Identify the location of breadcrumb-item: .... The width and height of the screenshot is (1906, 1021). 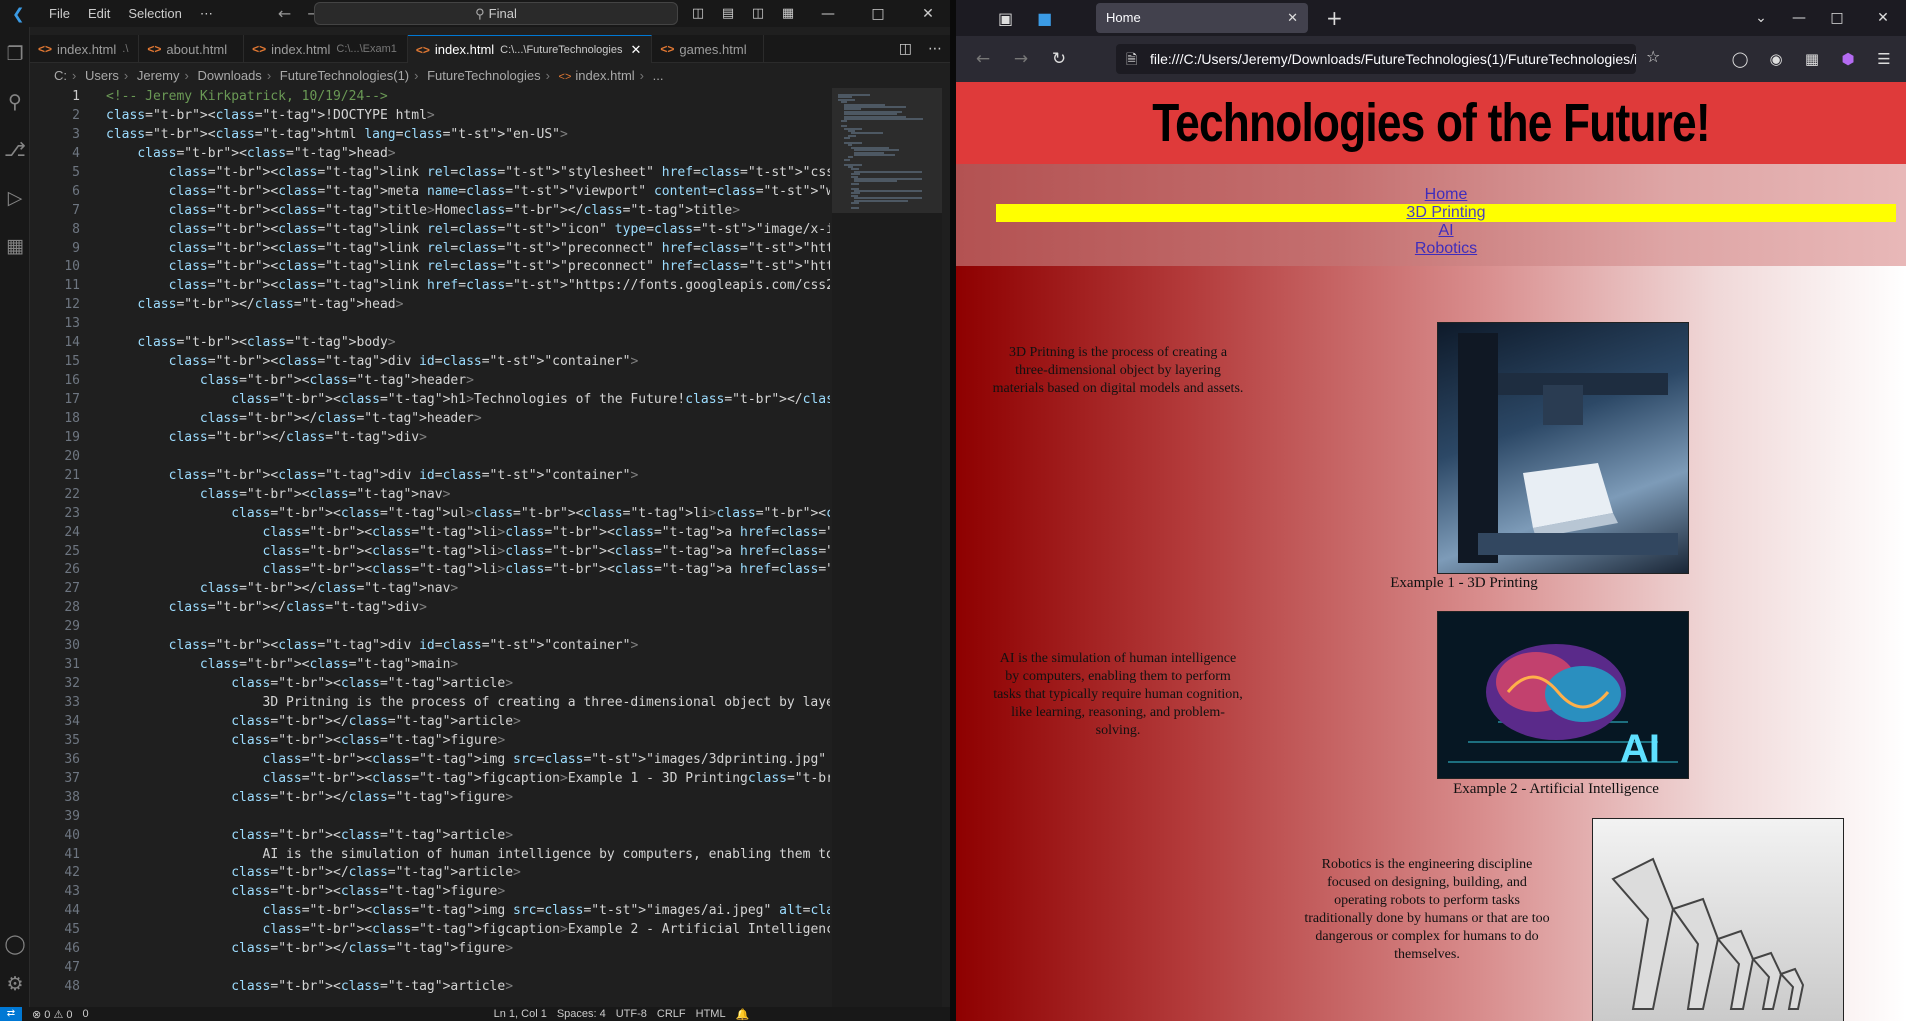
(658, 75).